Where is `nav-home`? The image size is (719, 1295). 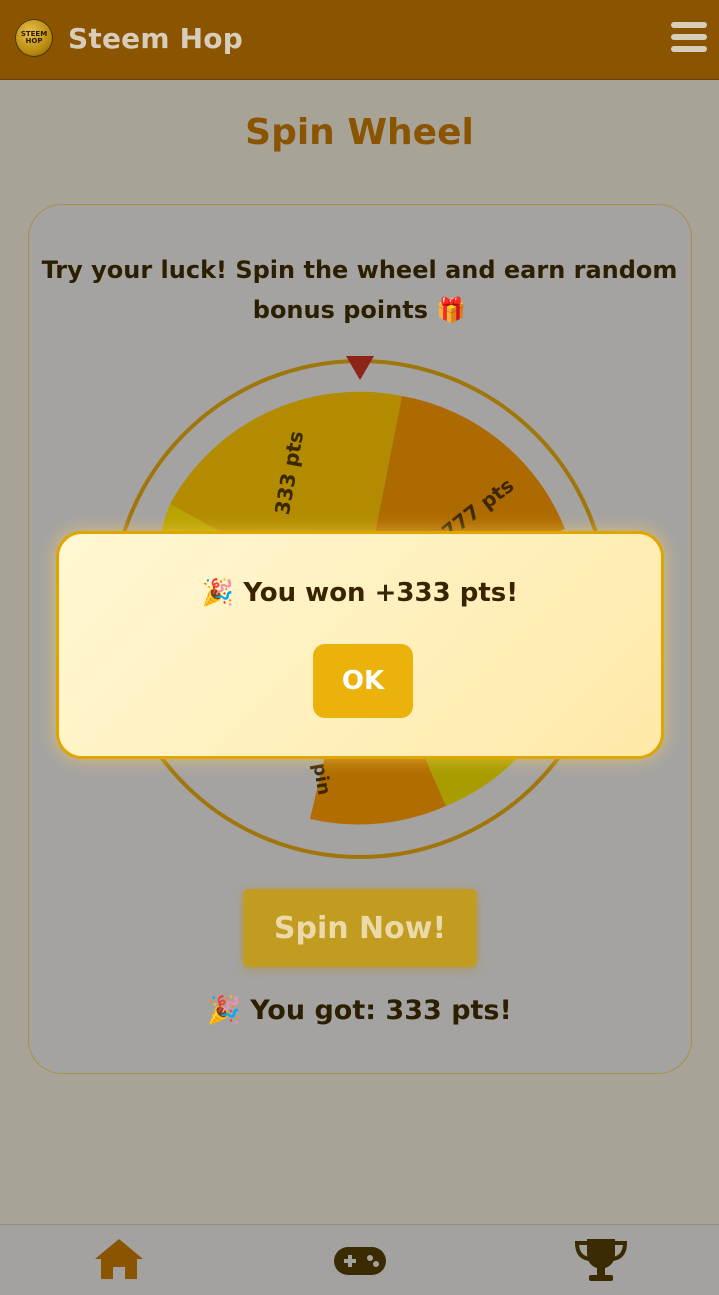
nav-home is located at coordinates (119, 1260).